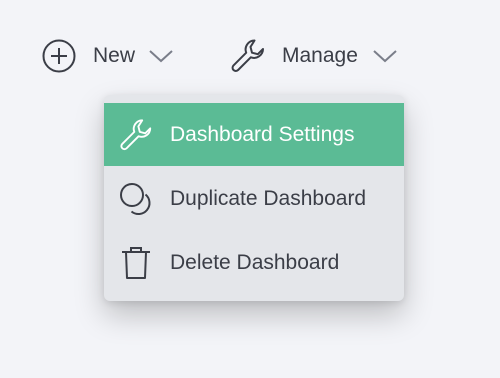  I want to click on menu-item-dashboard-settings: Dashboard Settings, so click(254, 134).